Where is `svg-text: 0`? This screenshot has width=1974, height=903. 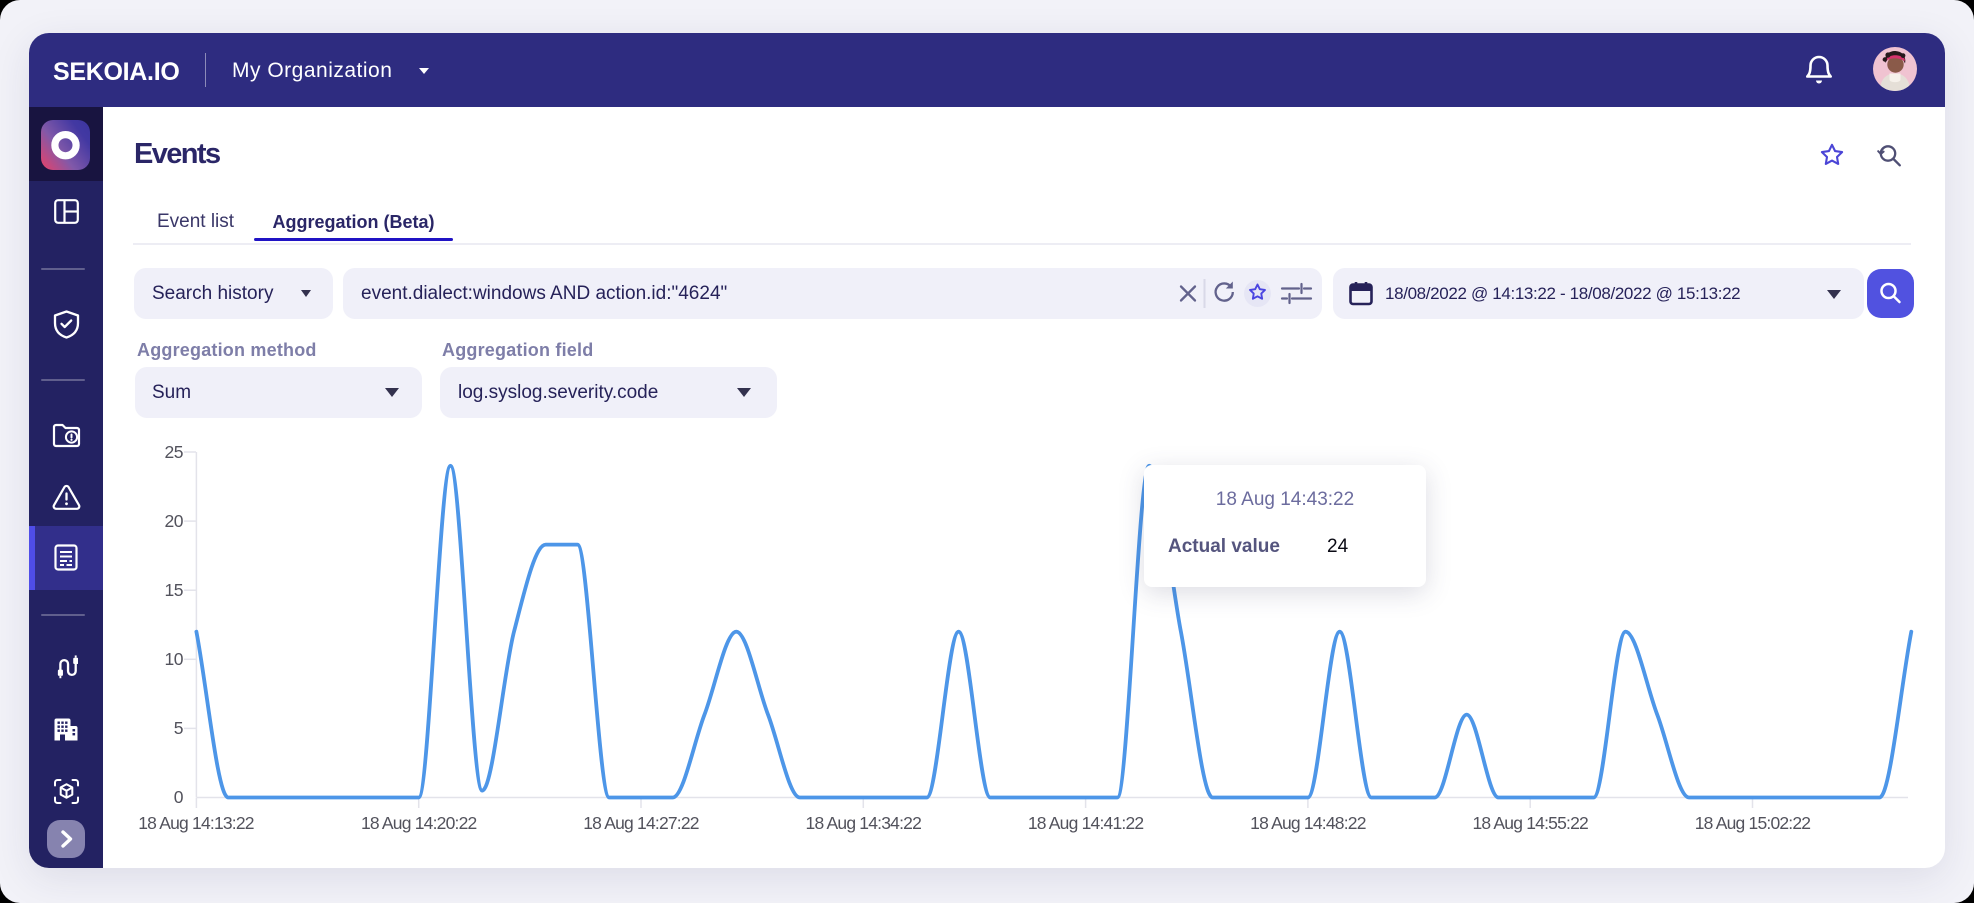
svg-text: 0 is located at coordinates (179, 797).